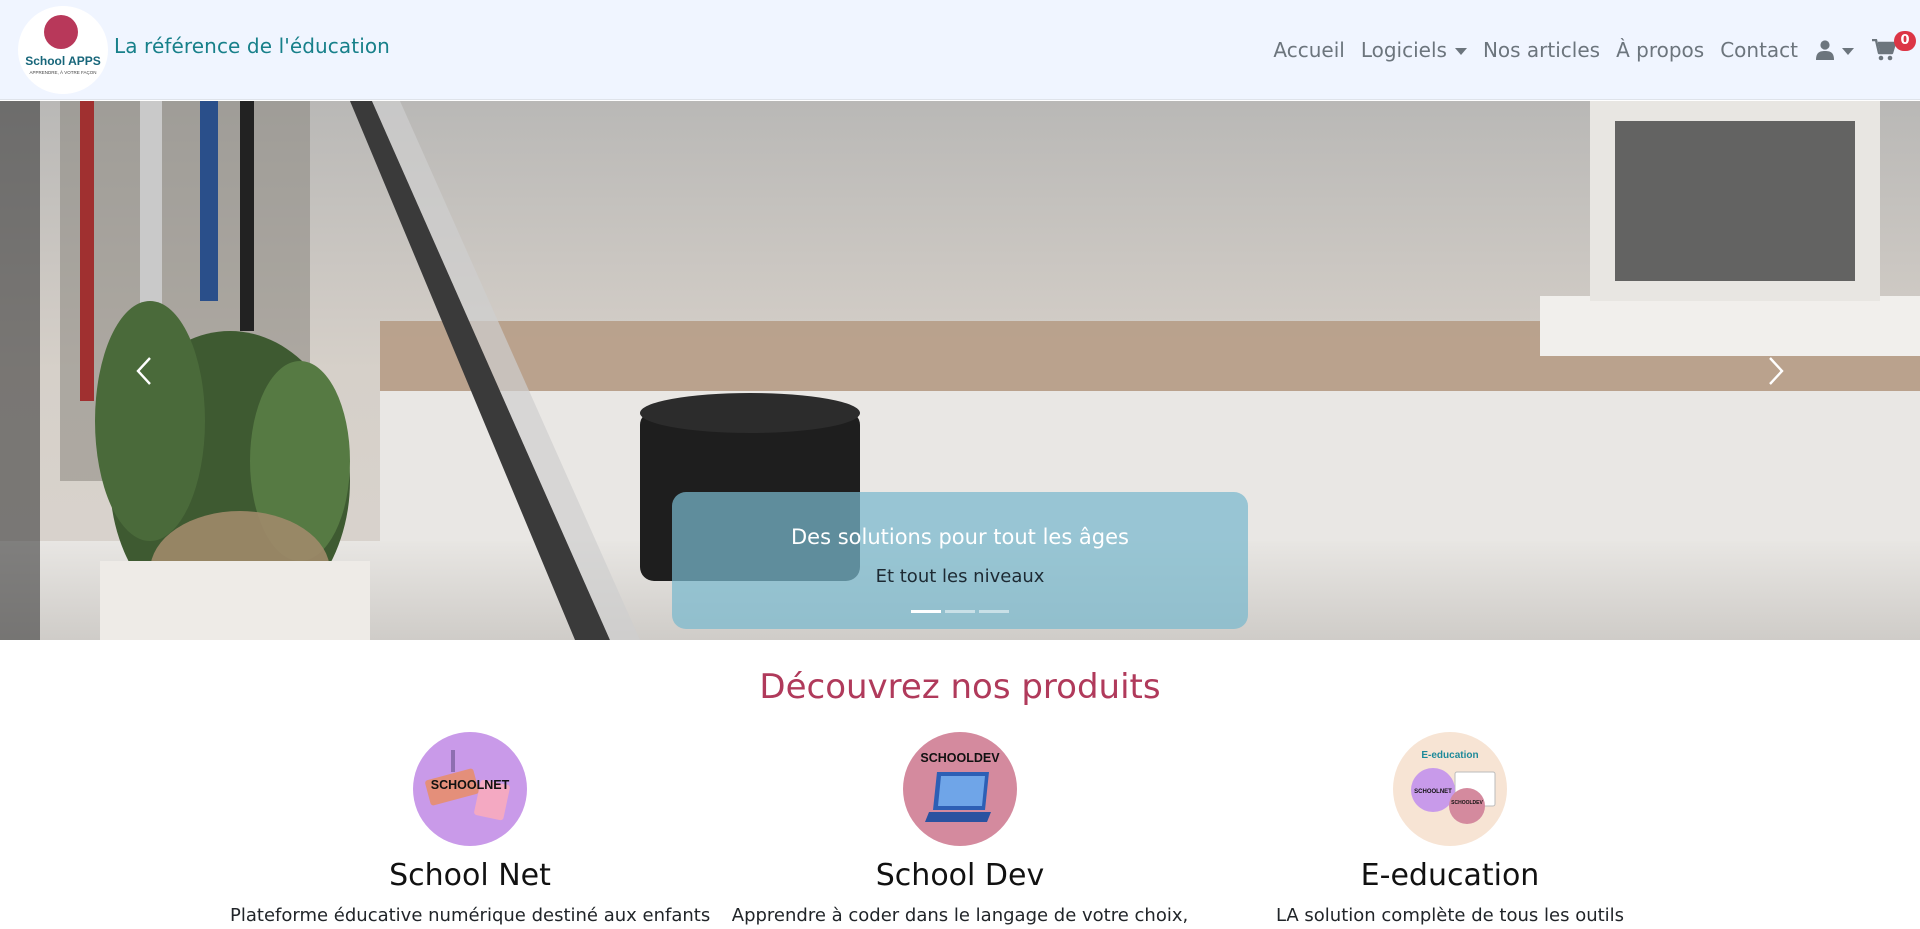 Image resolution: width=1920 pixels, height=929 pixels. I want to click on caption-text: Et tout les niveaux, so click(960, 576).